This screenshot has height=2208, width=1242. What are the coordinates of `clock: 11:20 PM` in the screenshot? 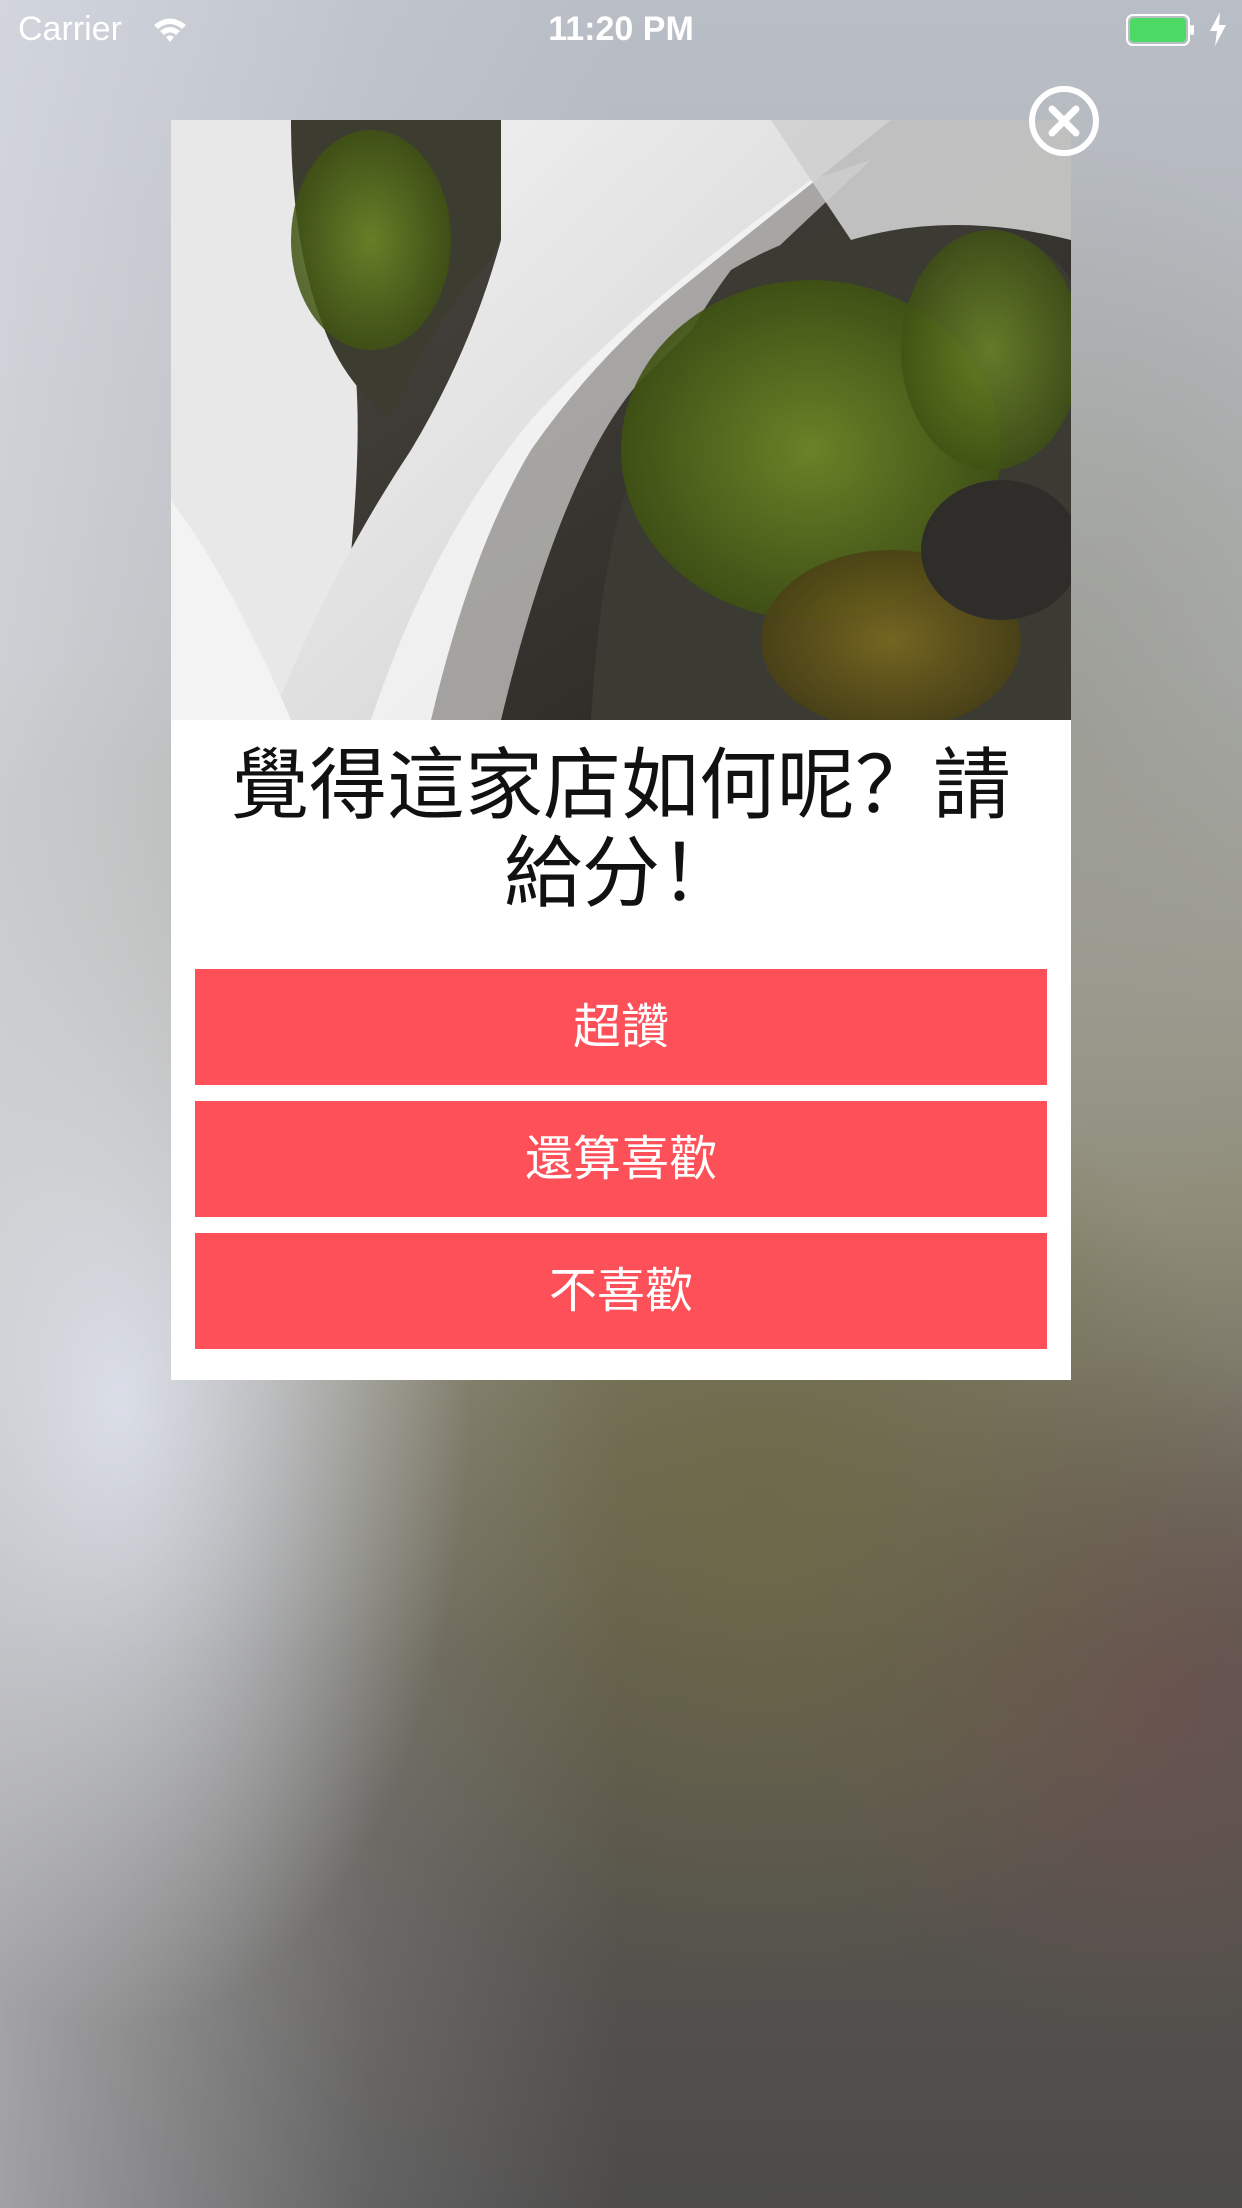 It's located at (621, 29).